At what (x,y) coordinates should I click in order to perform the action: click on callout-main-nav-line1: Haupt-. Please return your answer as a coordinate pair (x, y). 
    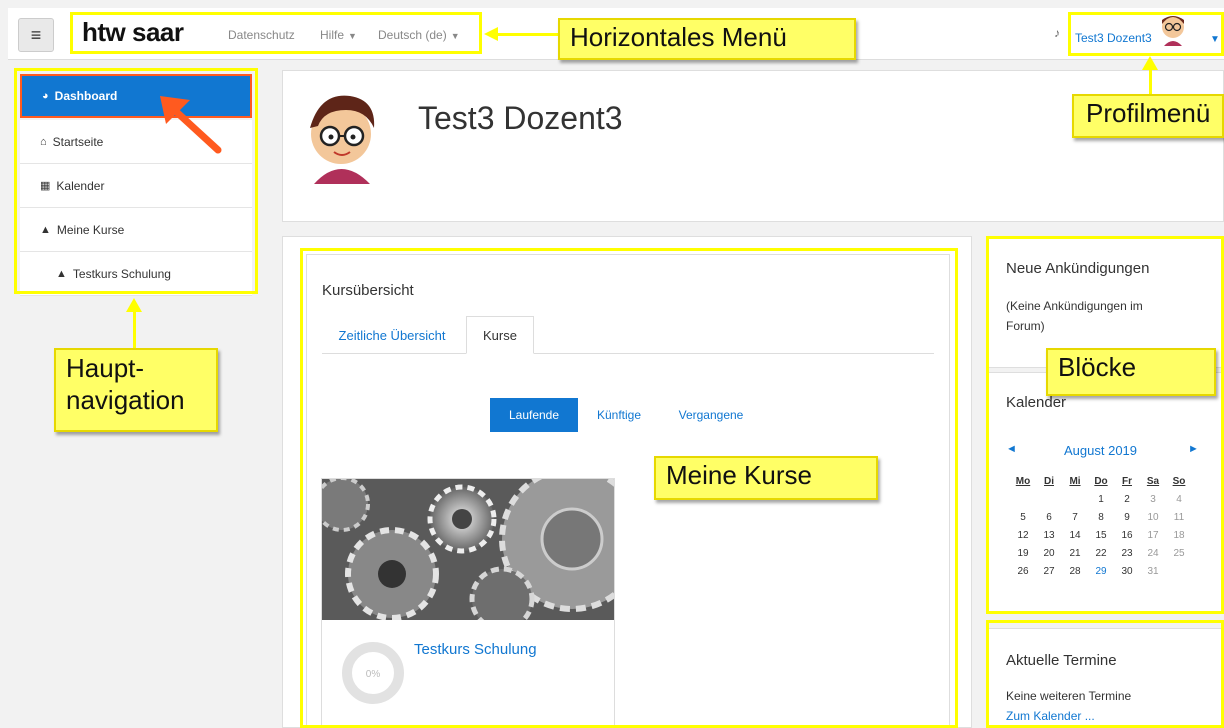
    Looking at the image, I should click on (105, 368).